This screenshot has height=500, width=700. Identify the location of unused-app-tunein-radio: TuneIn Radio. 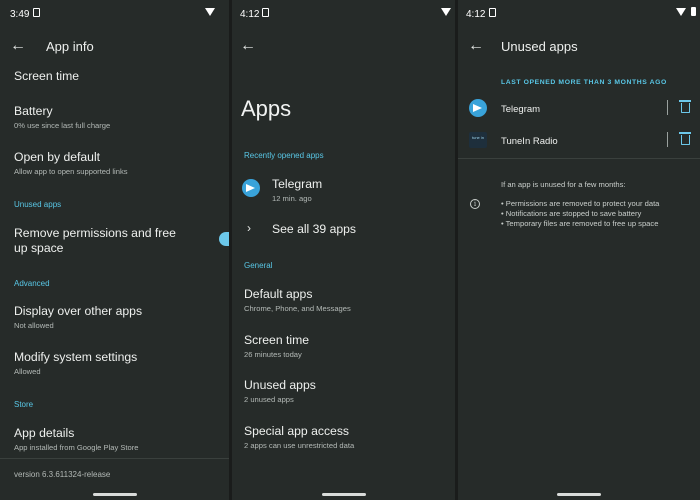
(596, 141).